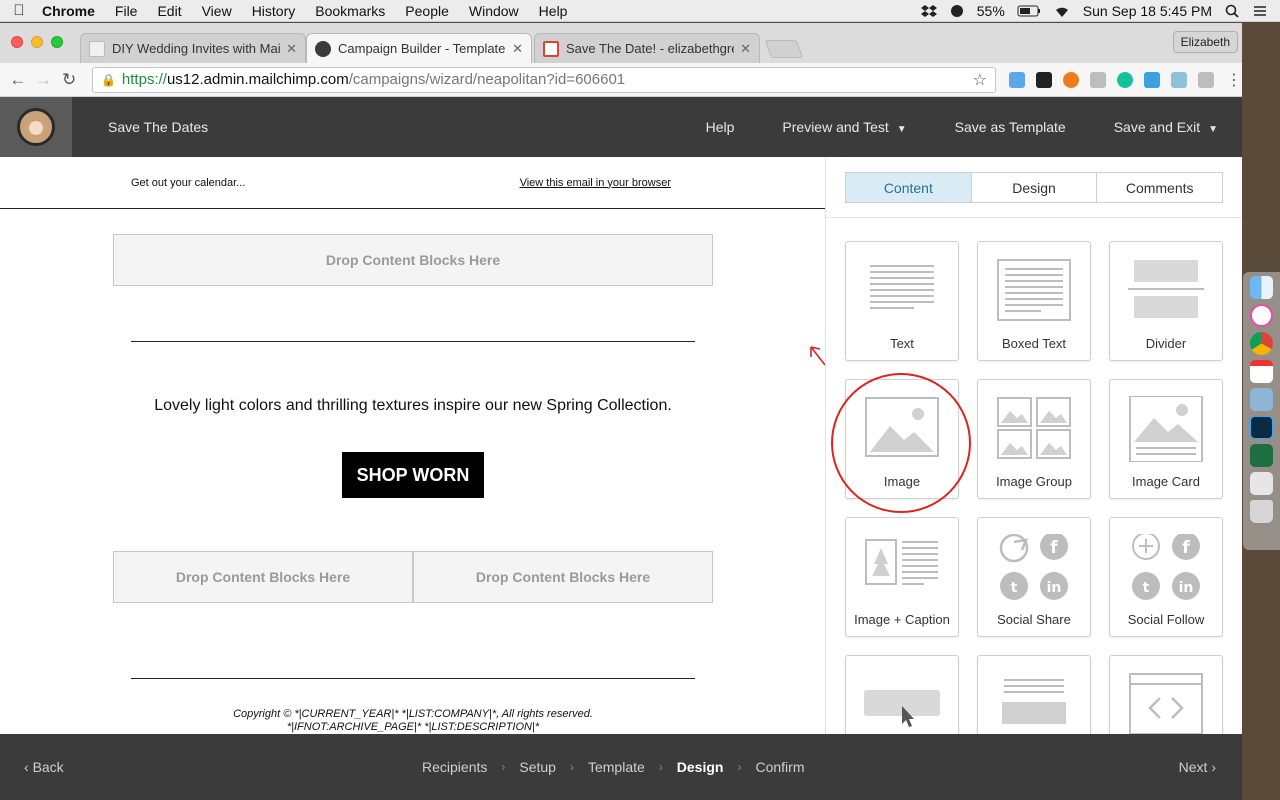 The image size is (1280, 800). I want to click on block-image-caption: Image + Caption, so click(902, 577).